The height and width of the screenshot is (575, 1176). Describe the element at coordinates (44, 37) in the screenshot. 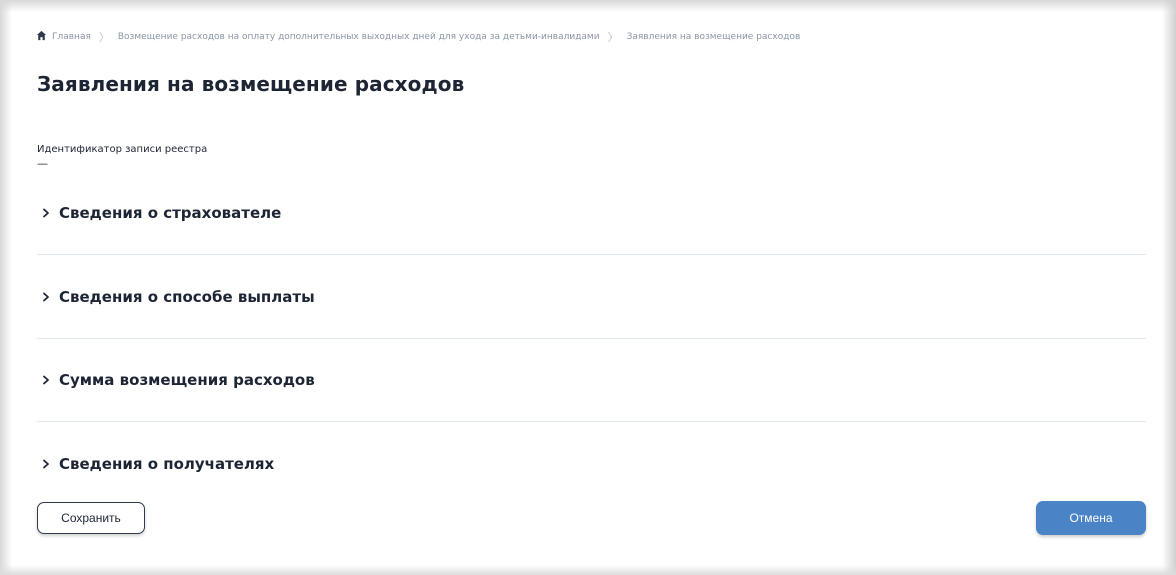

I see `home-icon` at that location.